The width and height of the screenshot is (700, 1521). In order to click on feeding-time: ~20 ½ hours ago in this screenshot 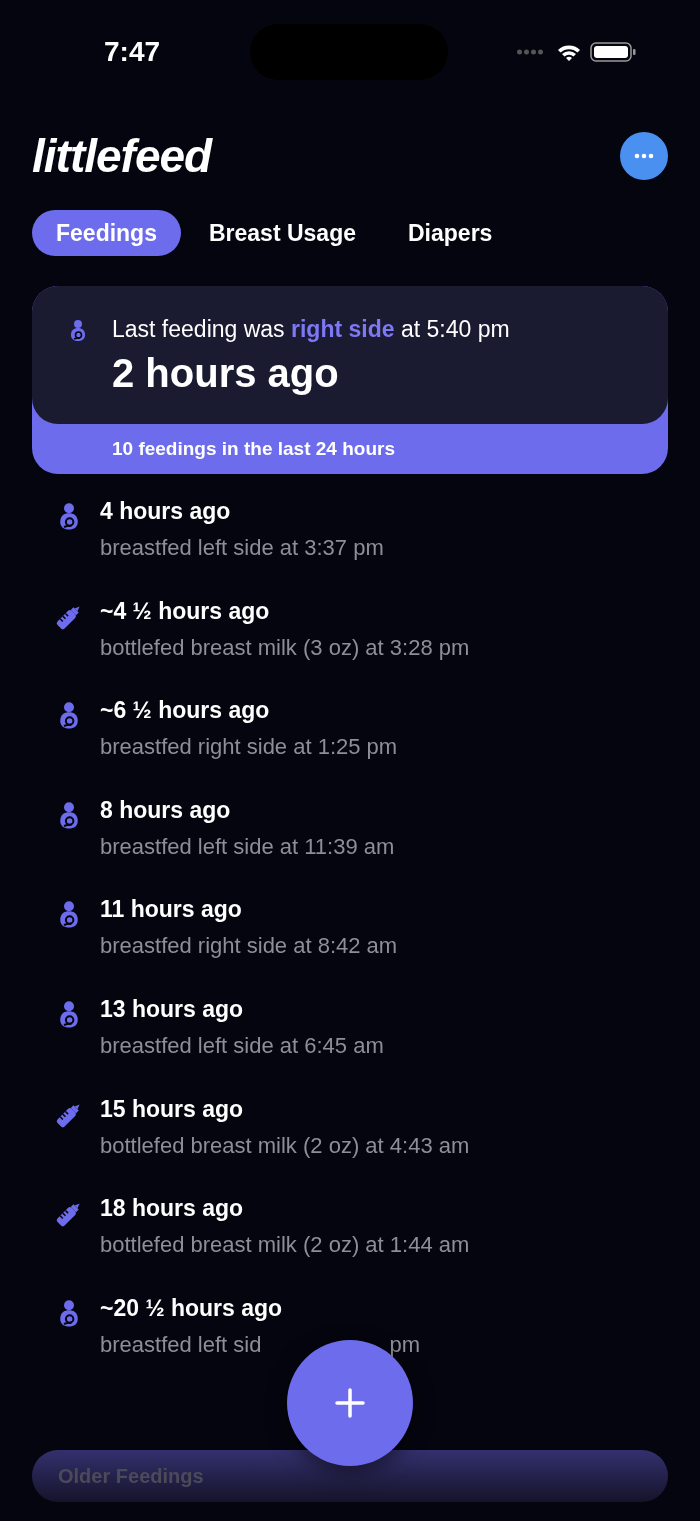, I will do `click(192, 1308)`.